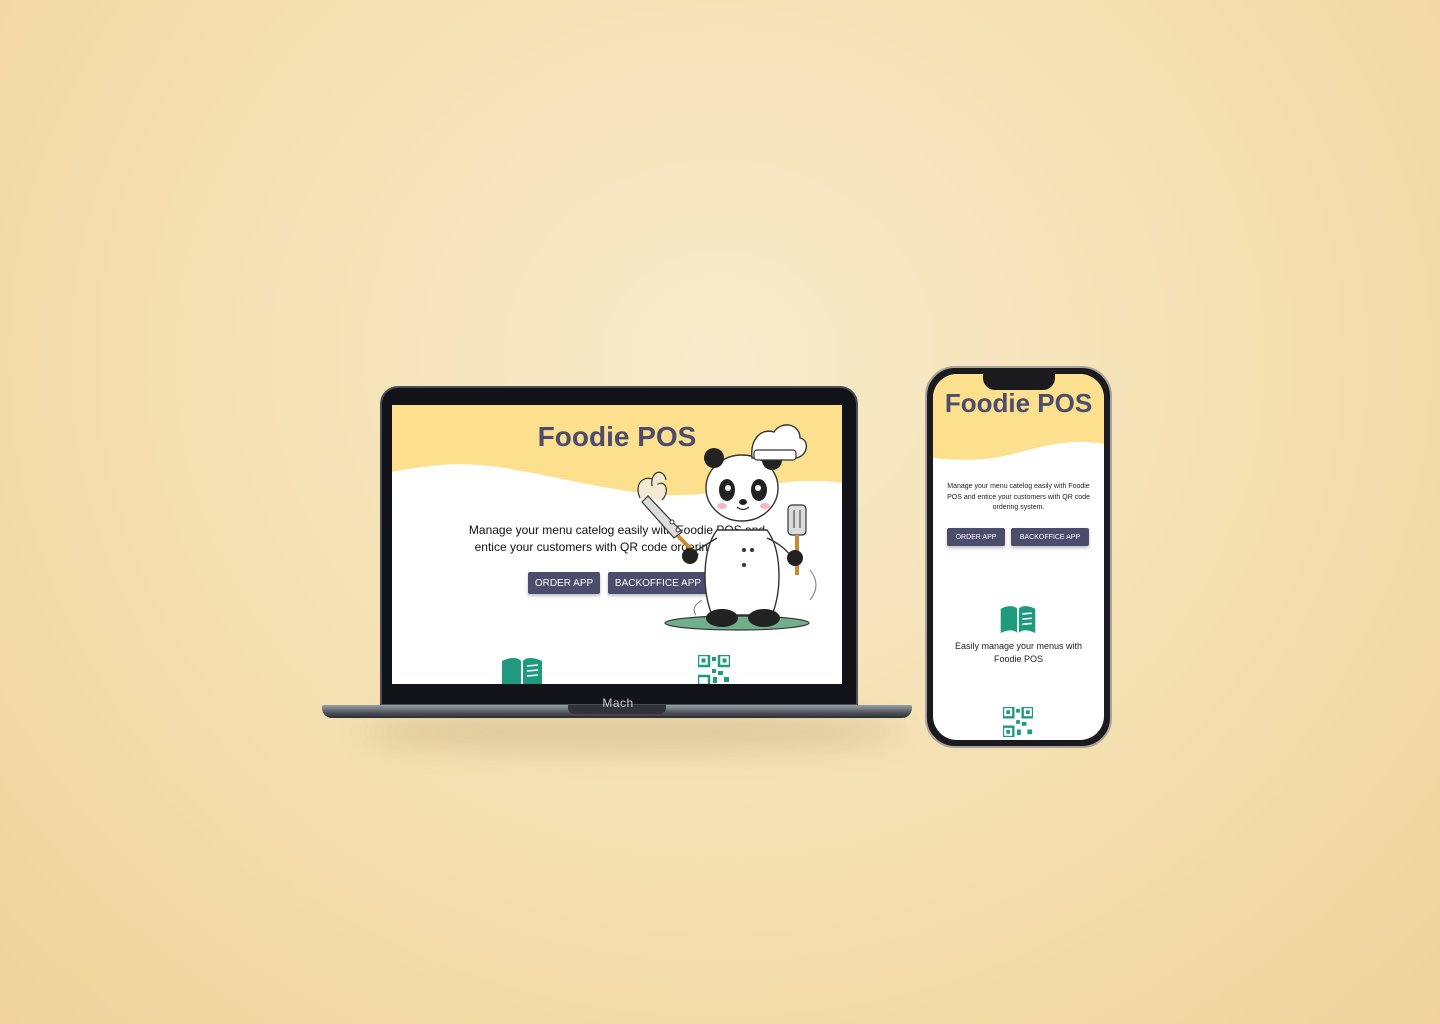 Image resolution: width=1440 pixels, height=1024 pixels. Describe the element at coordinates (1018, 403) in the screenshot. I see `site-title: Foodie POS` at that location.